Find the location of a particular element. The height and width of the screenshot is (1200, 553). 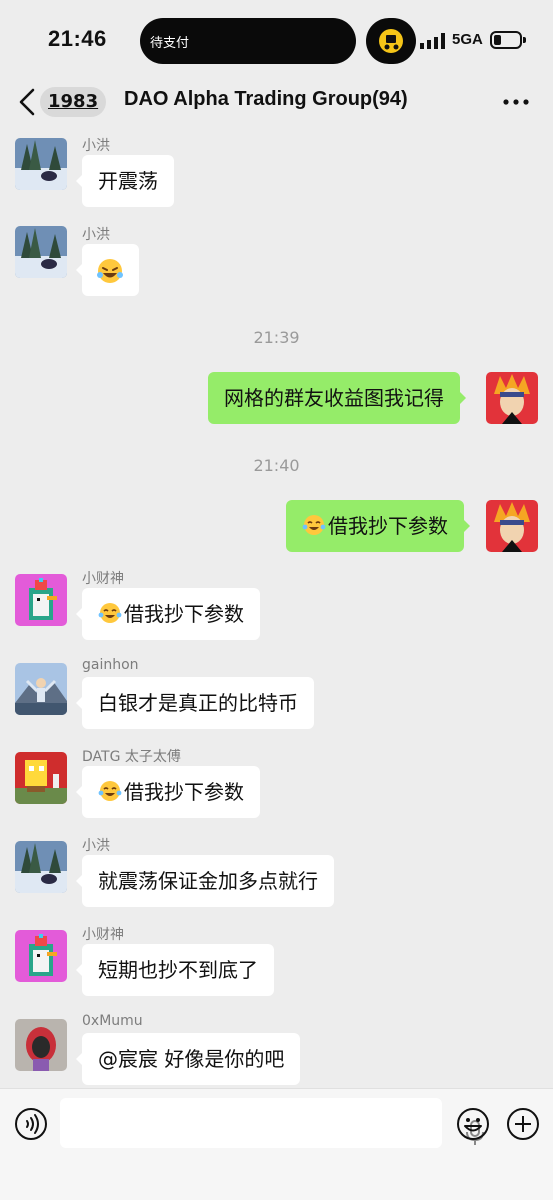

message-row: 0xMumu @宸宸 好像是你的吧 is located at coordinates (276, 1050).